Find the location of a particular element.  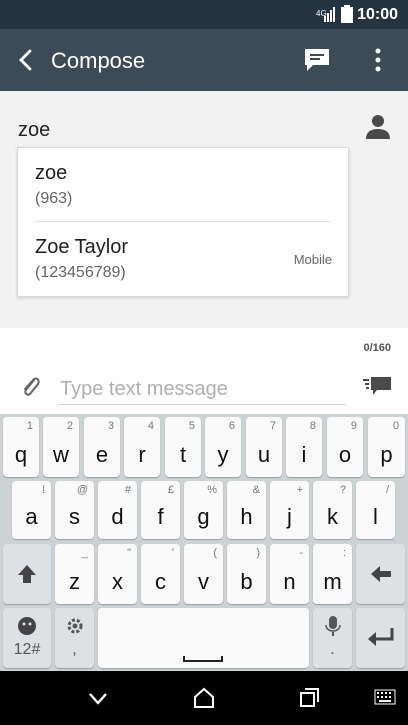

key-c: ' c is located at coordinates (160, 574).